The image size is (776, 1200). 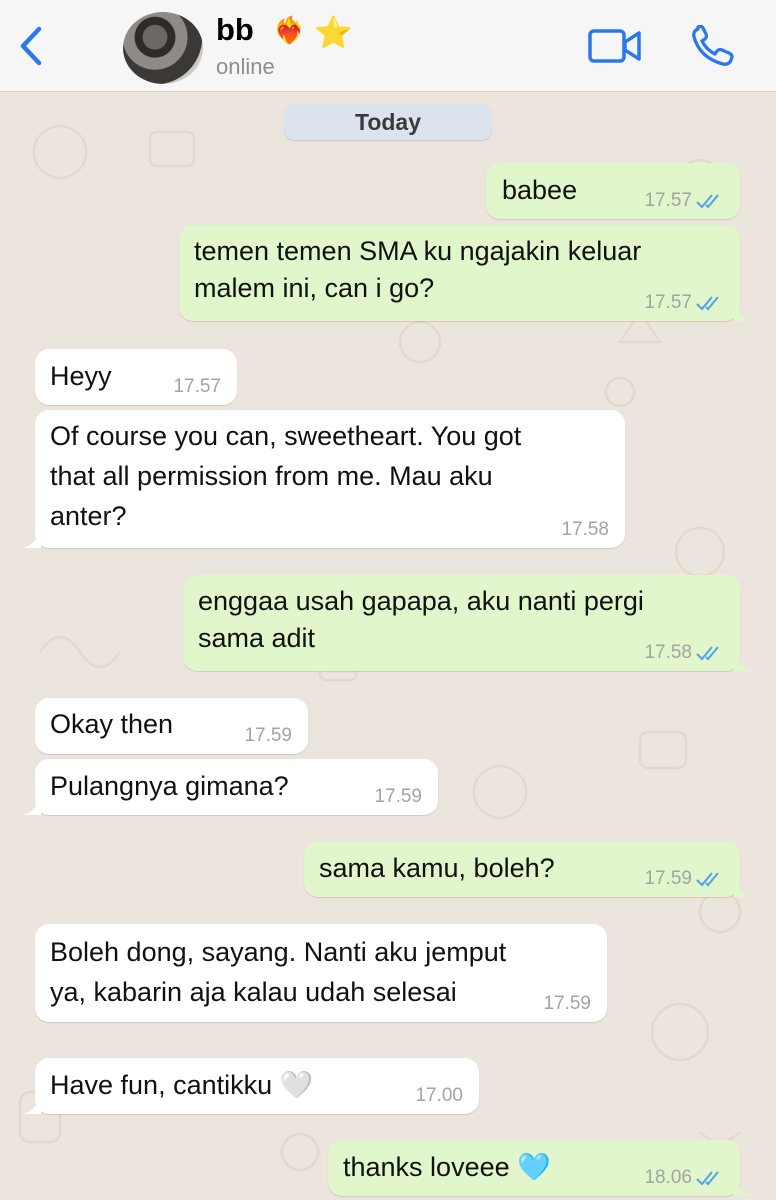 I want to click on message-time: 18.06, so click(x=668, y=1177).